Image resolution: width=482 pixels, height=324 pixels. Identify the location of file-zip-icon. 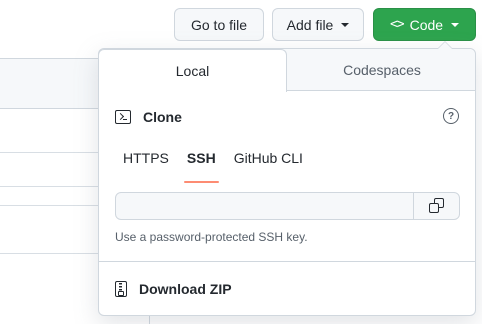
(121, 289).